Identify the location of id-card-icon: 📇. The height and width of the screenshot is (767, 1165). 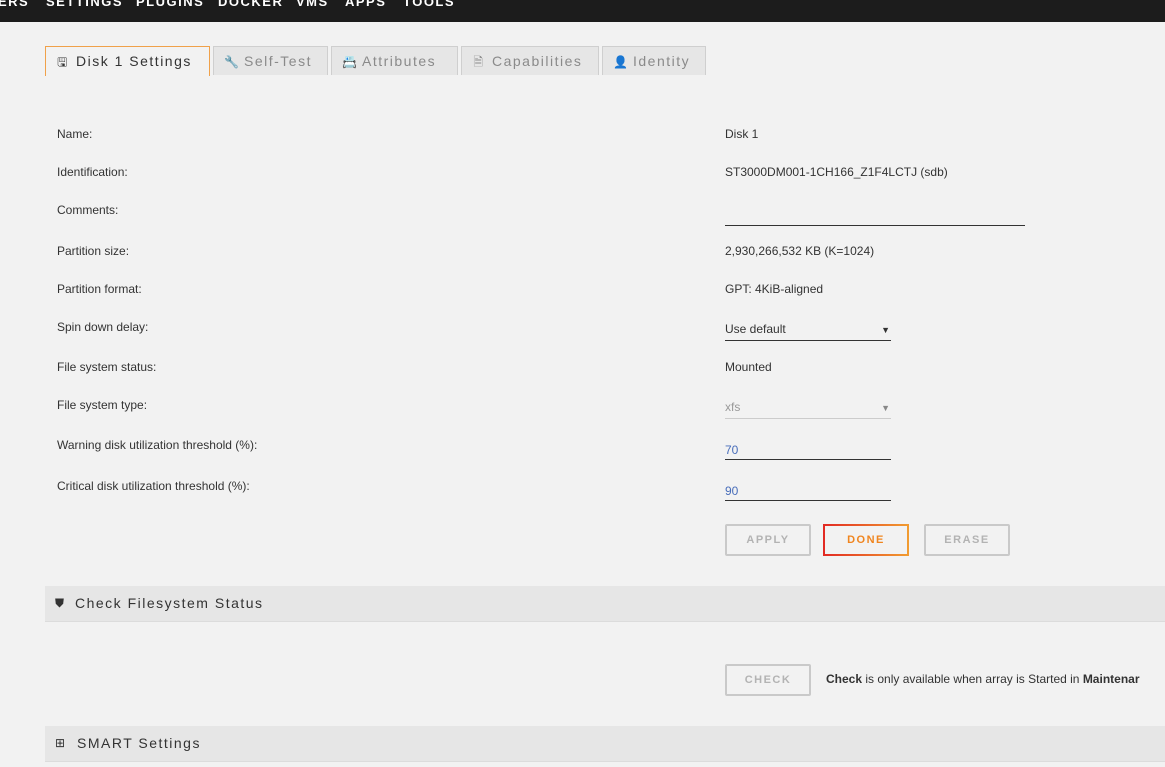
(350, 62).